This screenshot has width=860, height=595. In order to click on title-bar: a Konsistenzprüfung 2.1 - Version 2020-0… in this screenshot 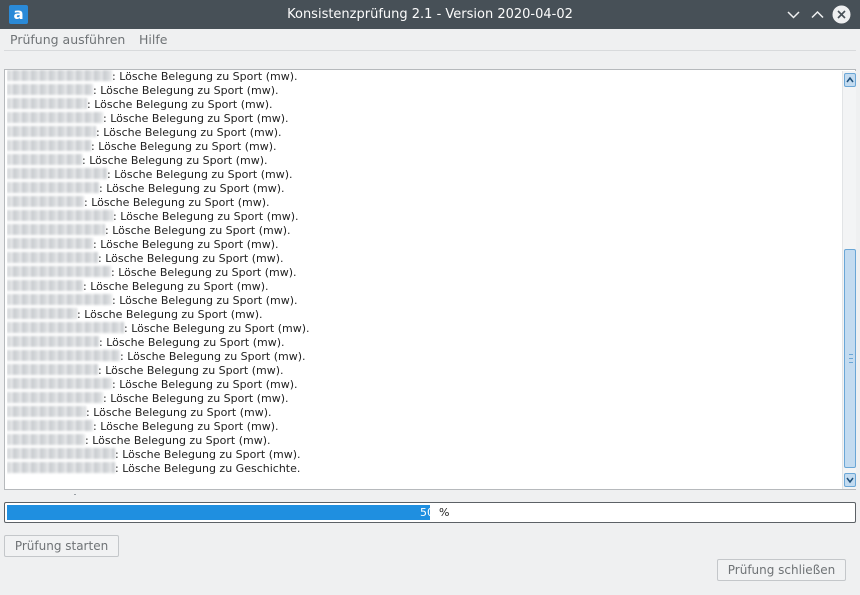, I will do `click(430, 14)`.